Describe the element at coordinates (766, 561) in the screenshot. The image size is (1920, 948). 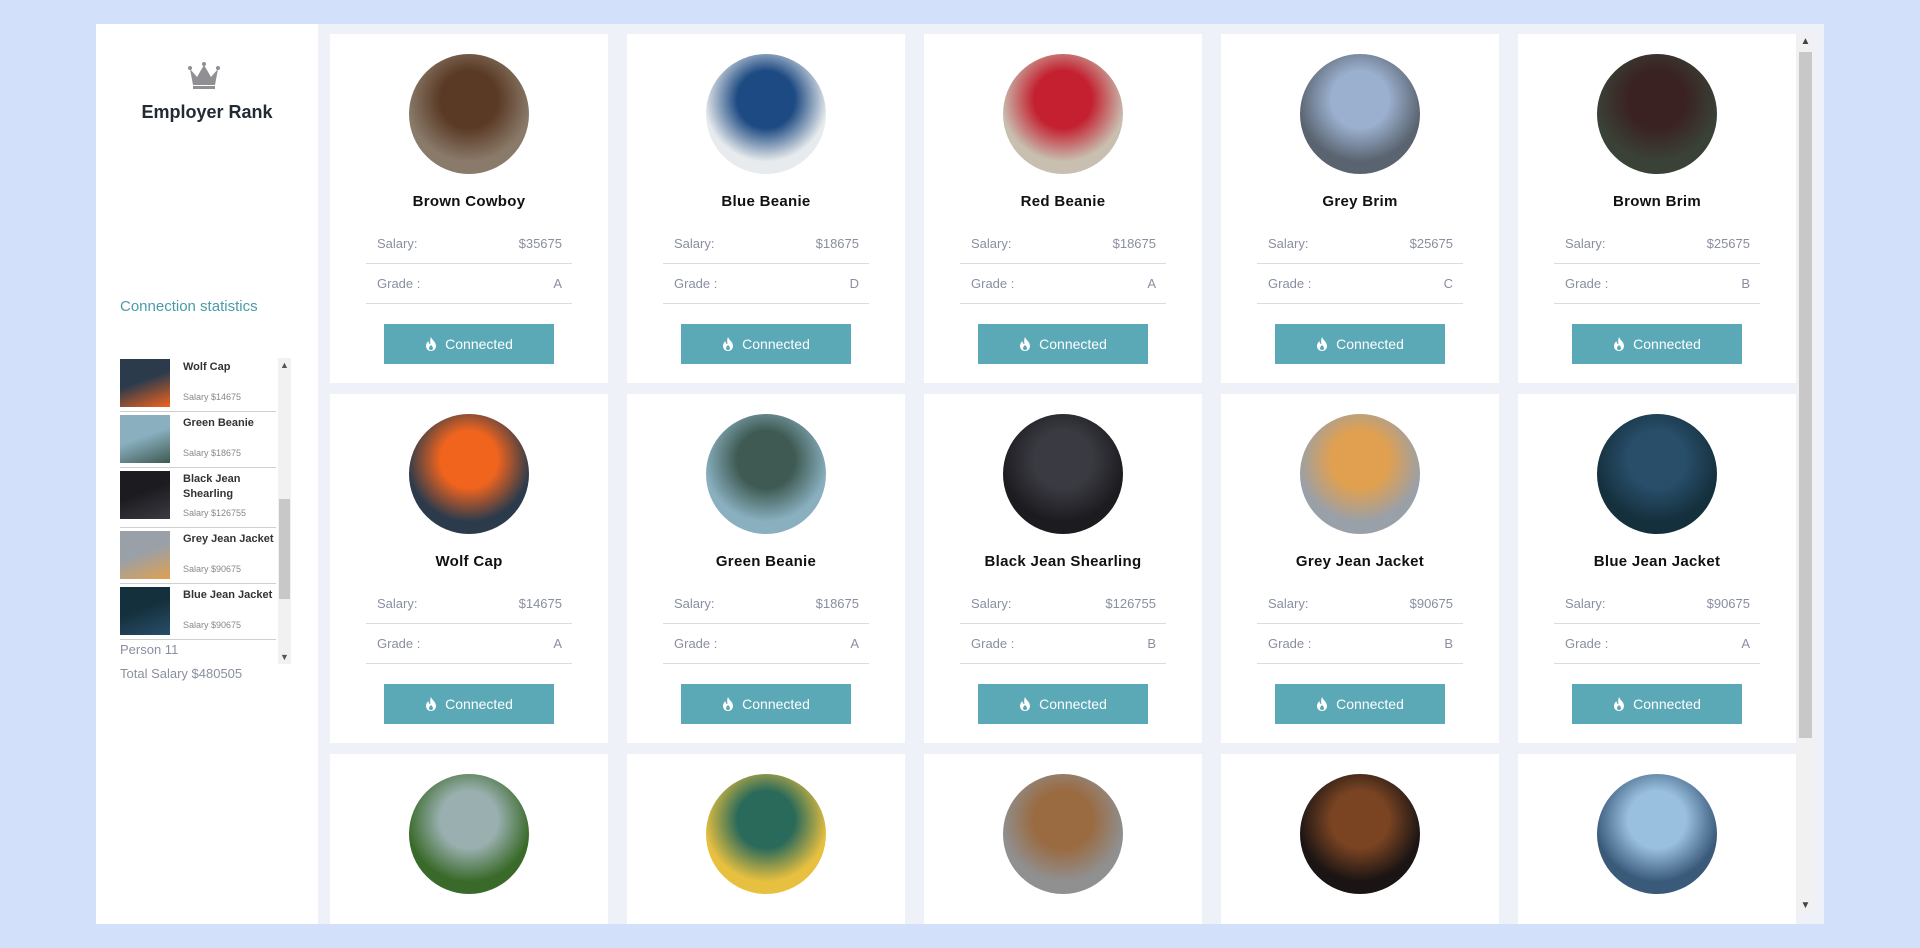
I see `employee-name: Green Beanie` at that location.